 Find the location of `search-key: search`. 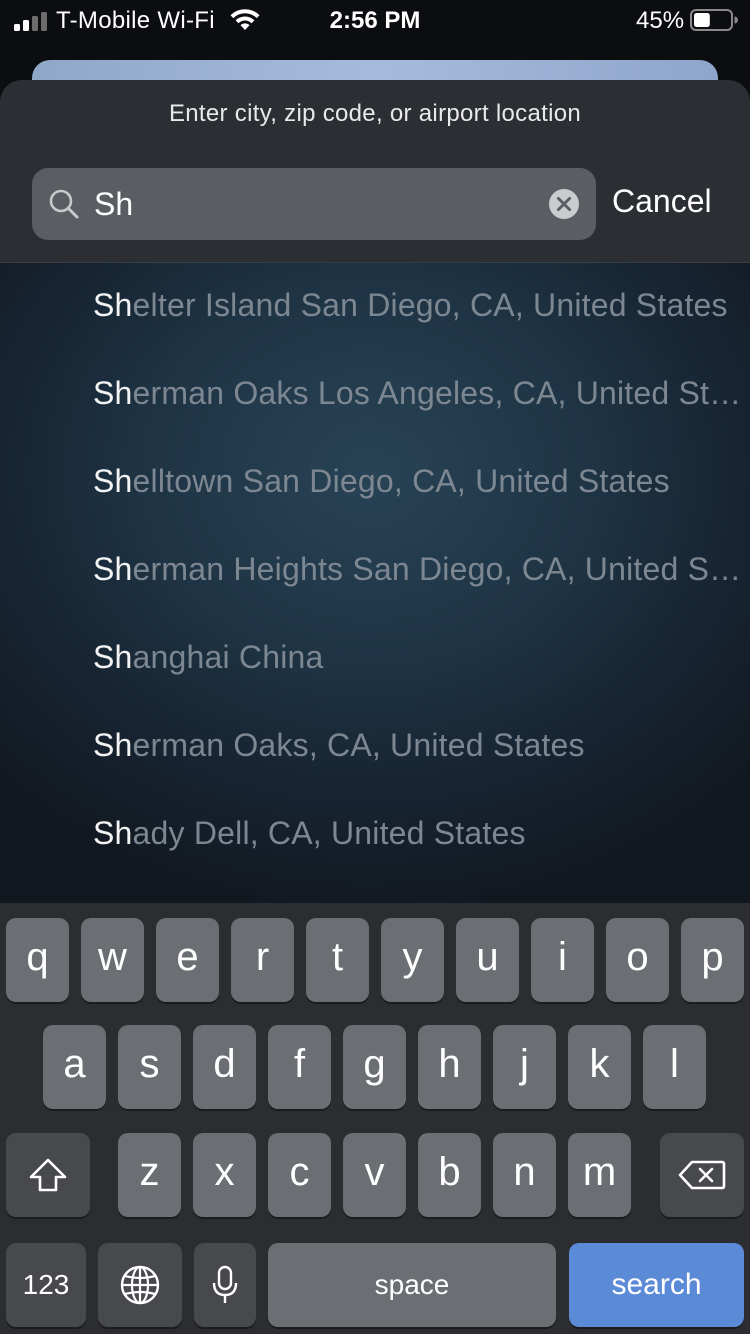

search-key: search is located at coordinates (656, 1285).